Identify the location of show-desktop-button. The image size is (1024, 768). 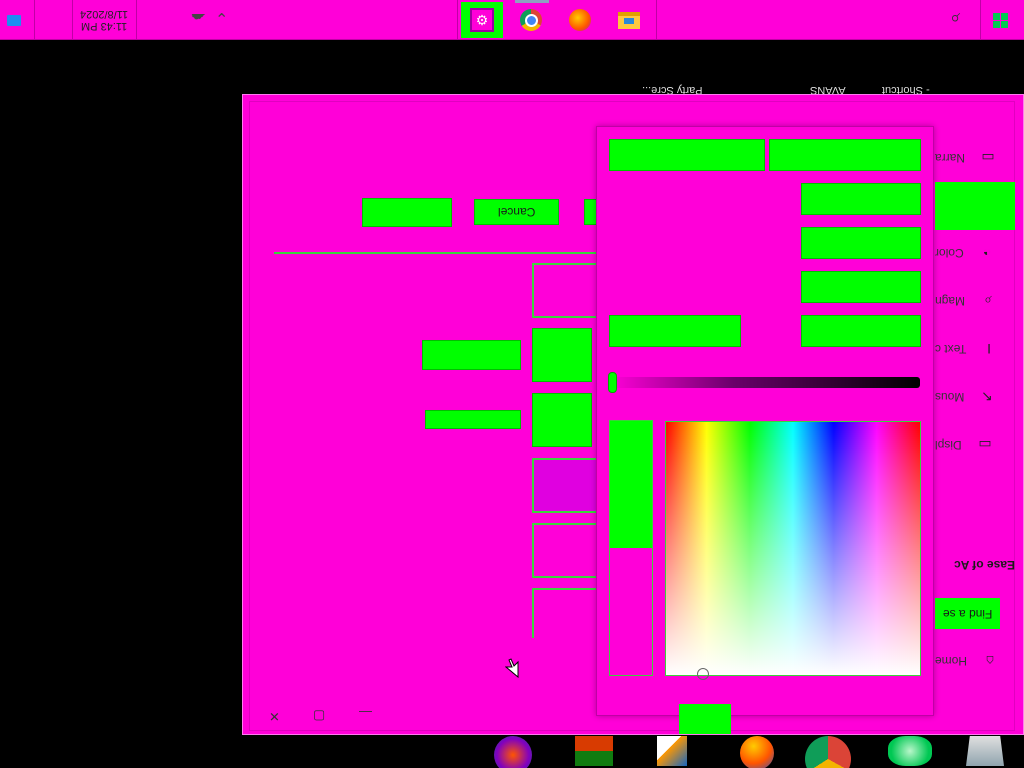
(14, 20).